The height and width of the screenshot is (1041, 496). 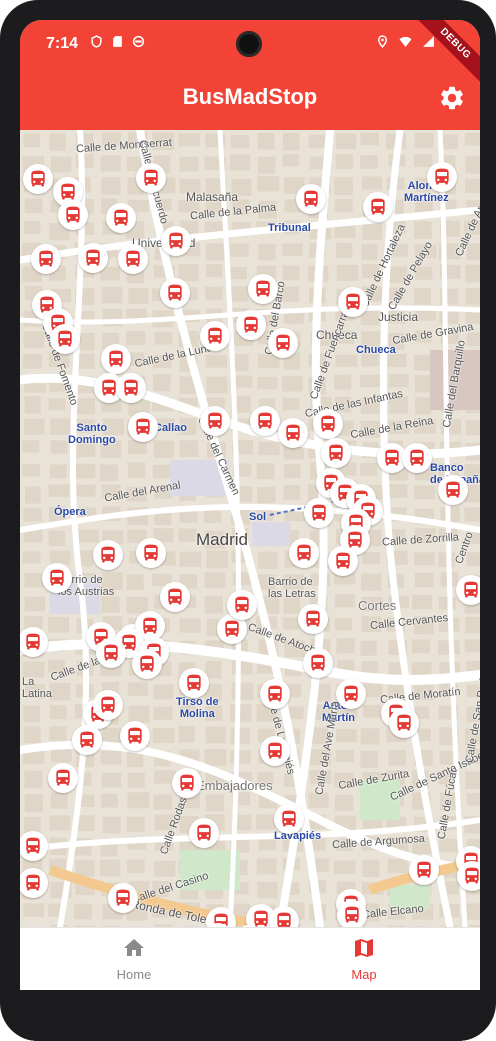 What do you see at coordinates (250, 44) in the screenshot?
I see `status-bar: 7:14` at bounding box center [250, 44].